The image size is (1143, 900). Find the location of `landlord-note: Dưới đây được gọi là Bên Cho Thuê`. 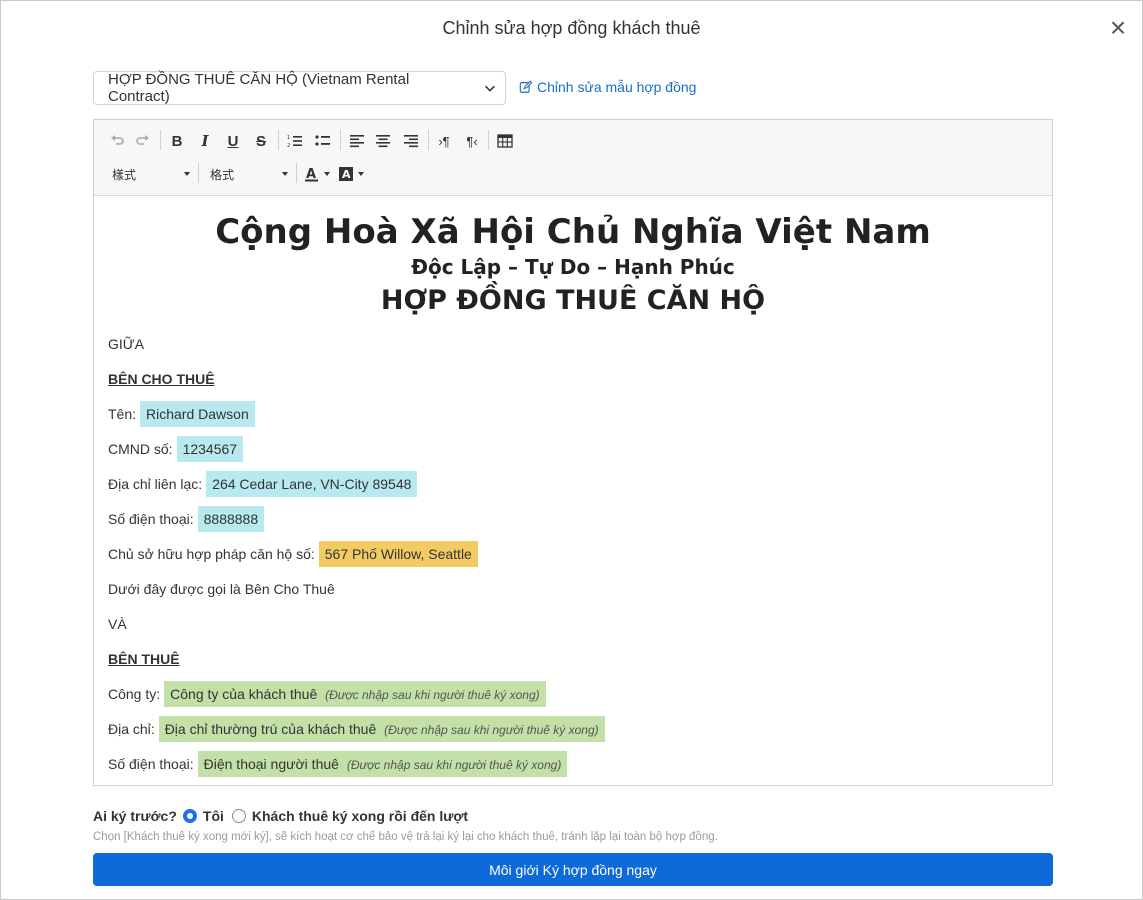

landlord-note: Dưới đây được gọi là Bên Cho Thuê is located at coordinates (221, 589).